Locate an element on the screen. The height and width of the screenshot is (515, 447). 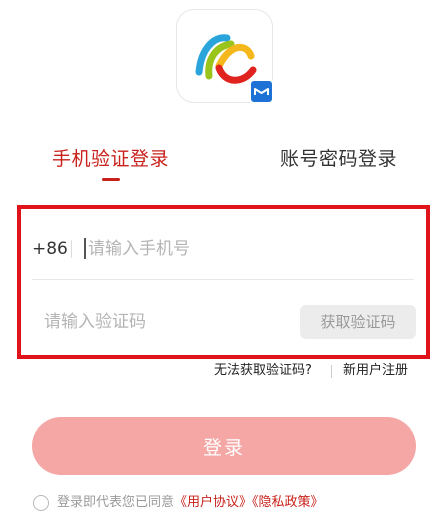
privacy-policy-link: 《隐私政策》 is located at coordinates (288, 502).